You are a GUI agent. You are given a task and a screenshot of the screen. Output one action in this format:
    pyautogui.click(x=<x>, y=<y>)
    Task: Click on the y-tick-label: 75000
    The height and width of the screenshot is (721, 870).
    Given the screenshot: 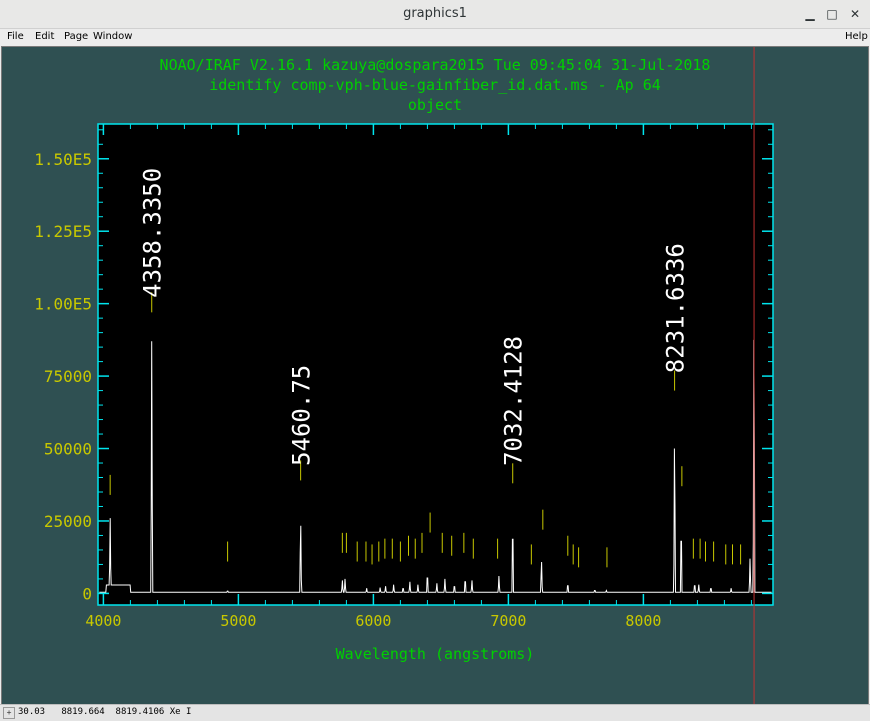 What is the action you would take?
    pyautogui.click(x=68, y=376)
    